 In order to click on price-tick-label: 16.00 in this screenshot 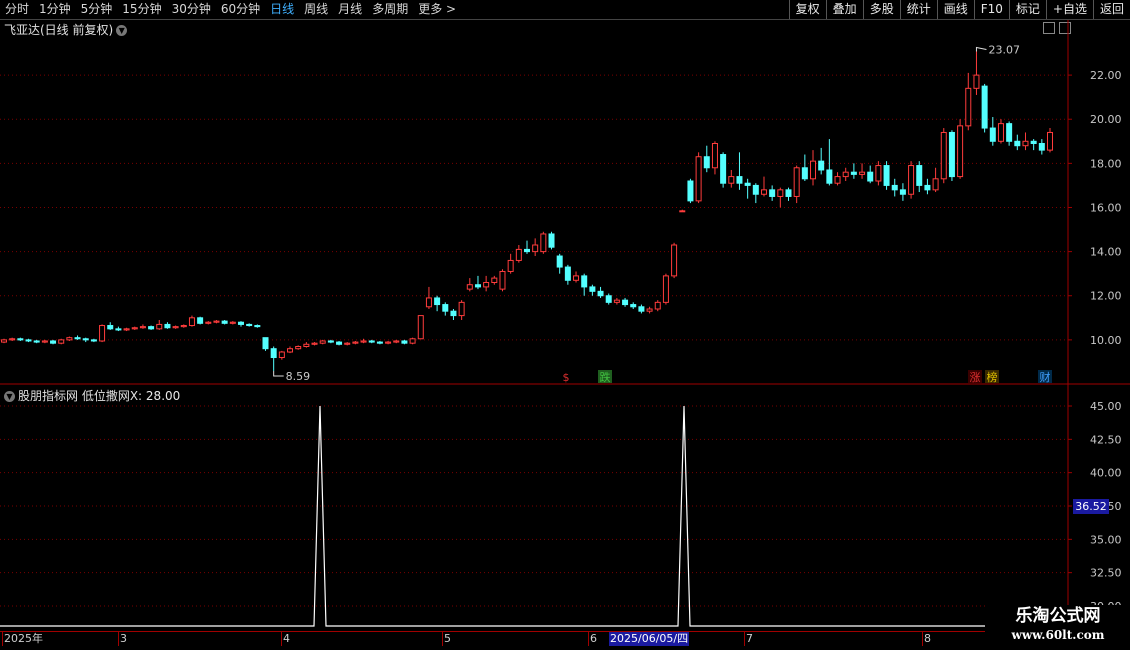, I will do `click(1106, 207)`.